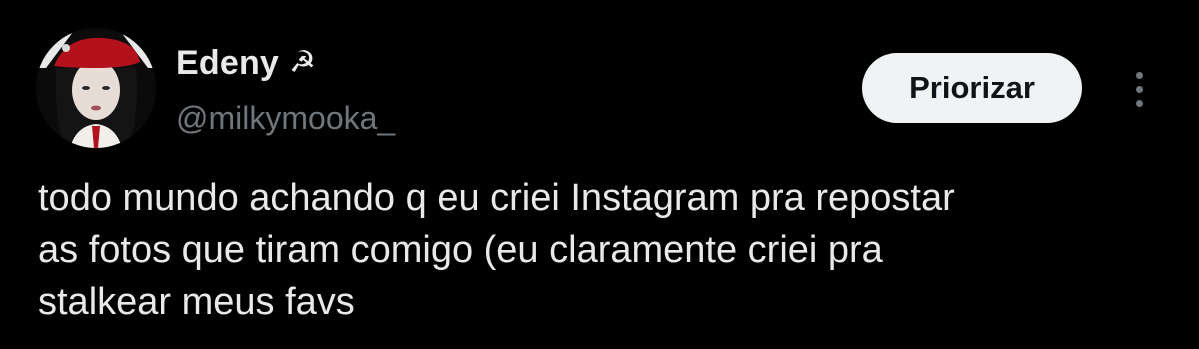  I want to click on prioritize-button: Priorizar, so click(972, 88).